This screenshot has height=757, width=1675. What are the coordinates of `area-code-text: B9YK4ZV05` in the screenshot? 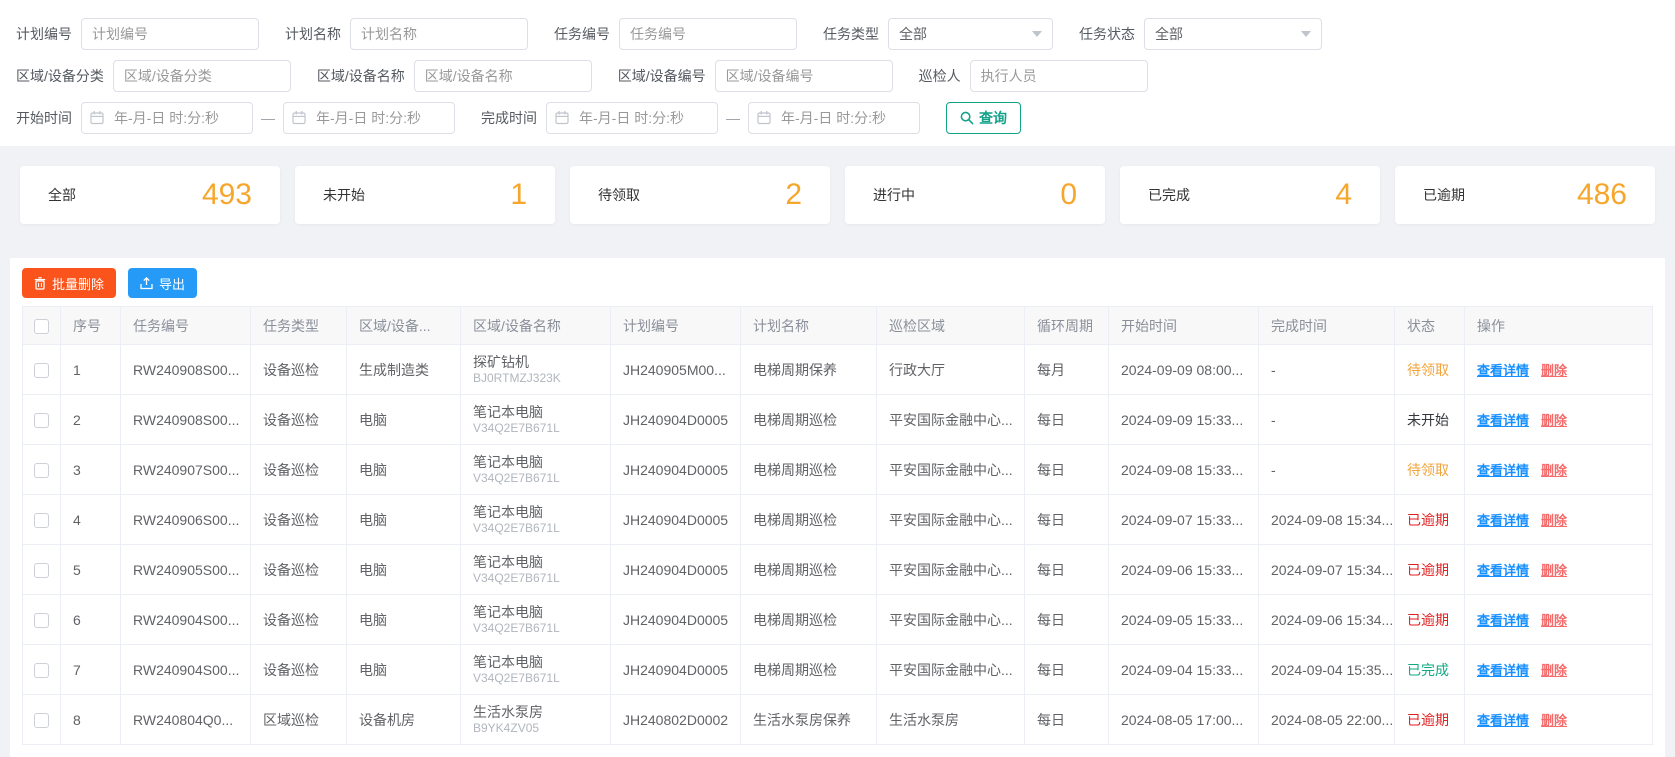 It's located at (506, 727).